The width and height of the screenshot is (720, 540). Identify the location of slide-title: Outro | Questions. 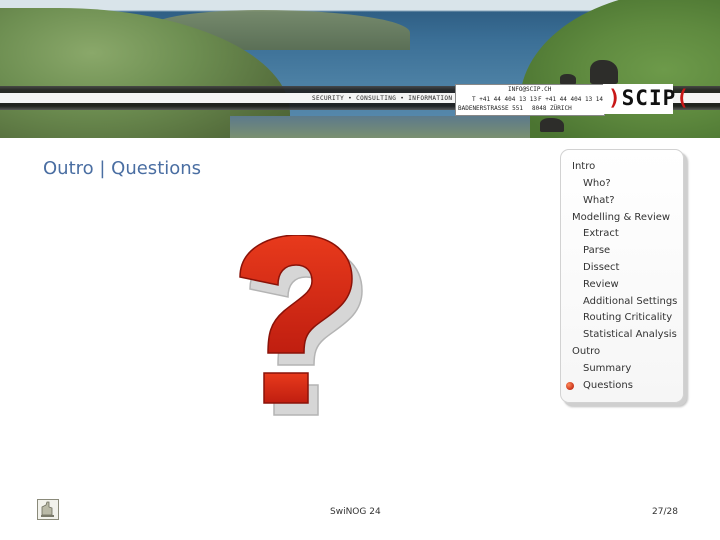
(122, 168).